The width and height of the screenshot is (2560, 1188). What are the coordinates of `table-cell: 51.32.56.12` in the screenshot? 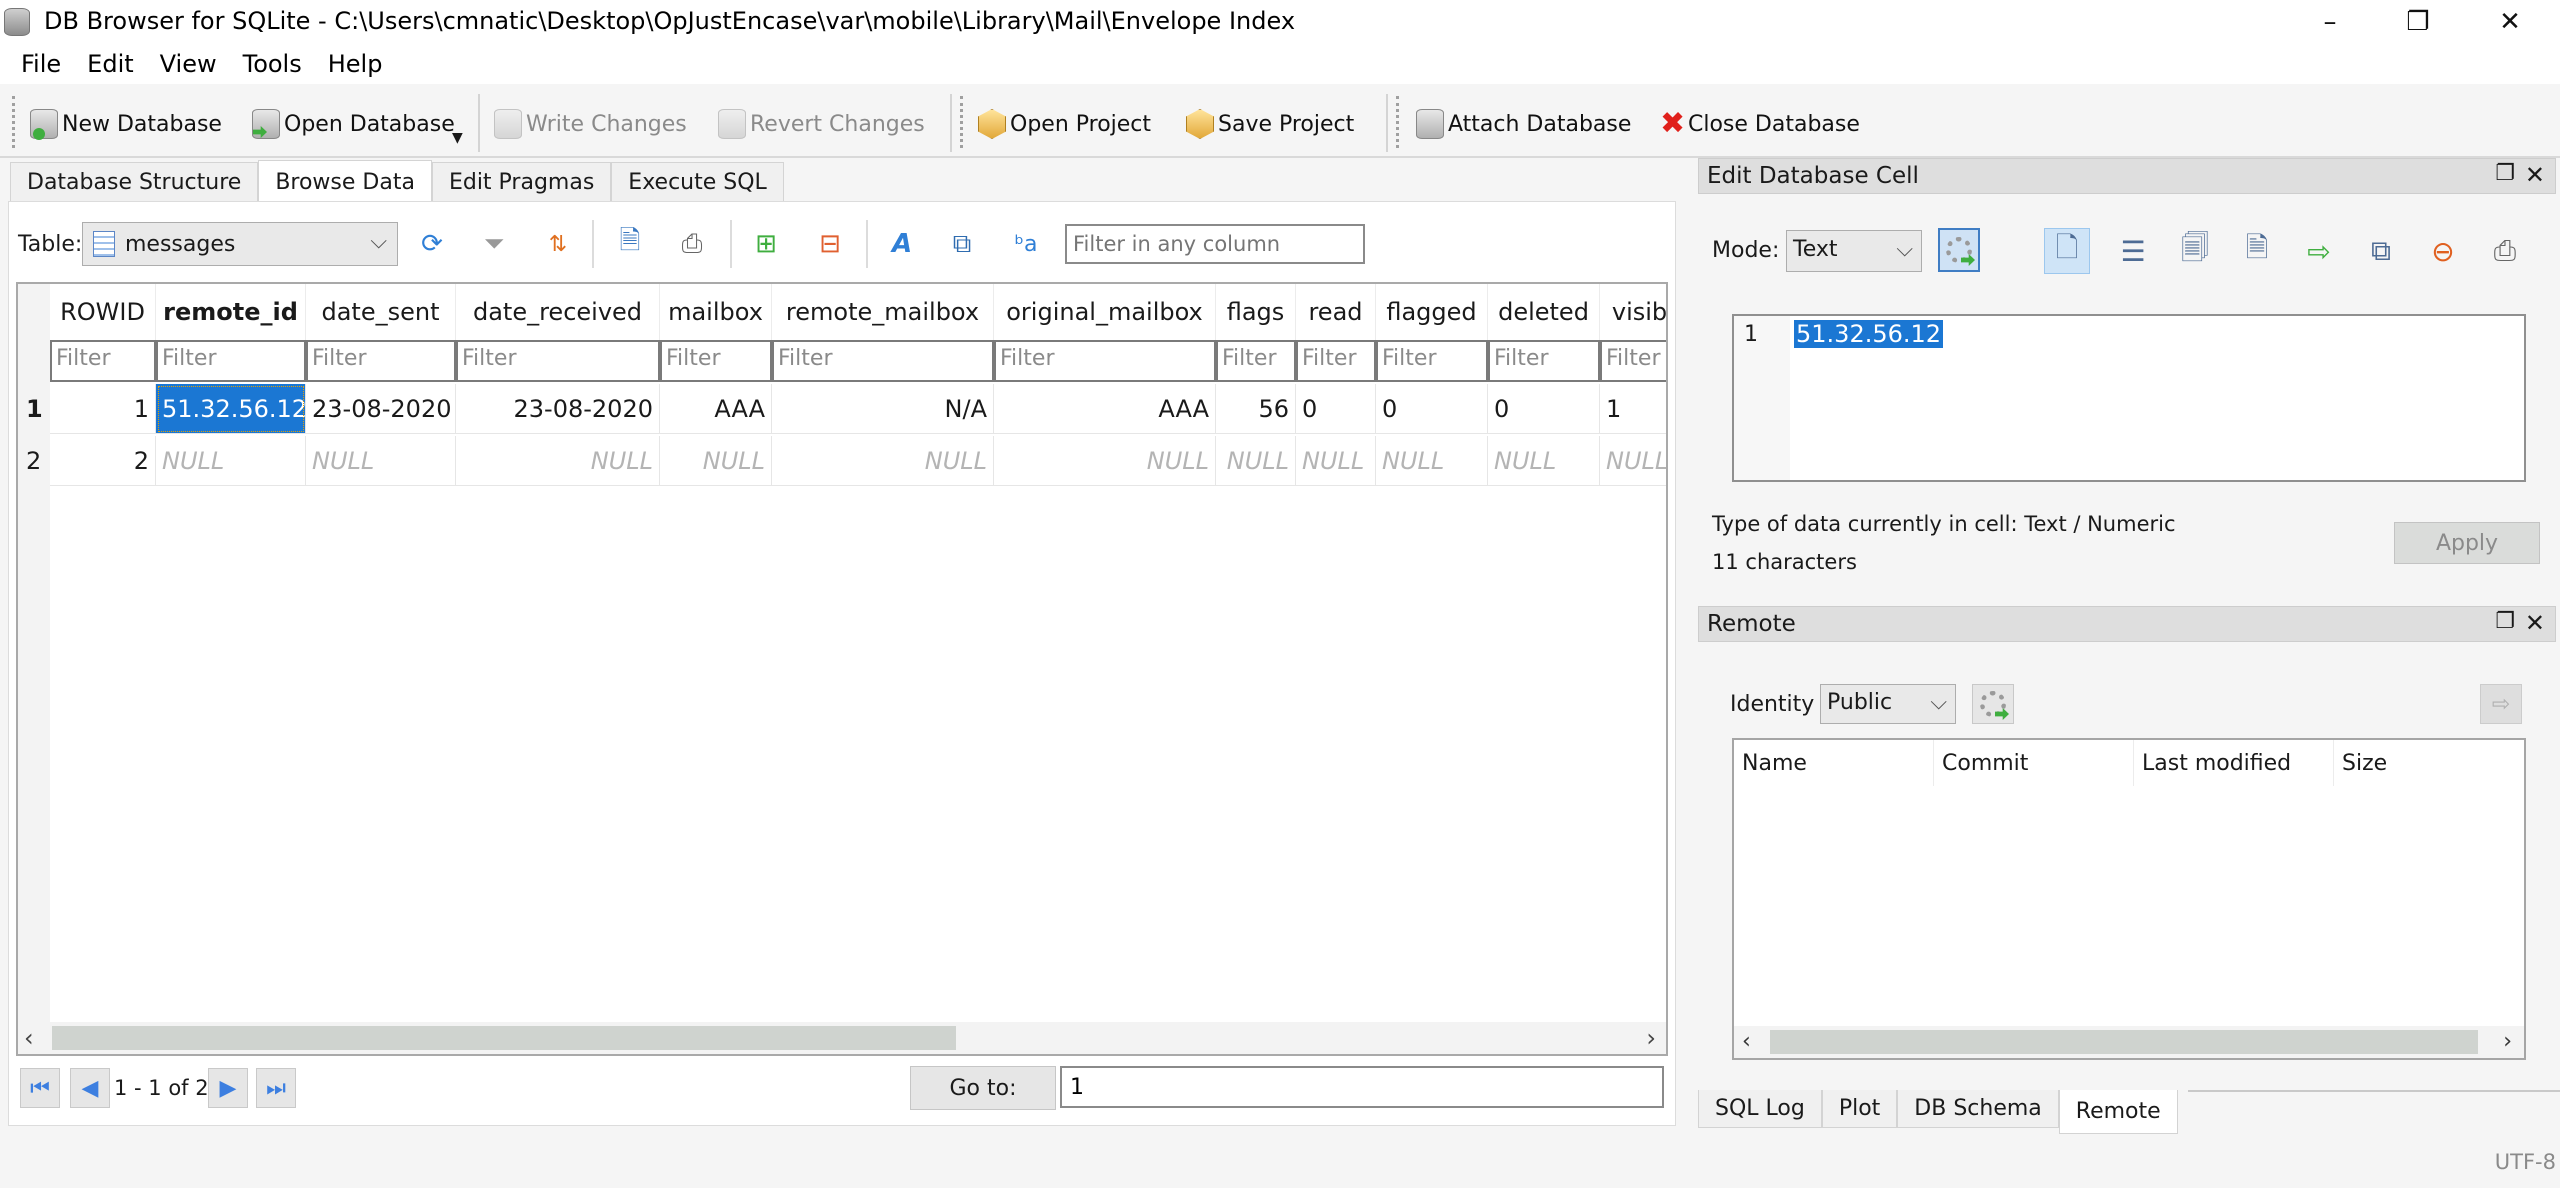 It's located at (231, 409).